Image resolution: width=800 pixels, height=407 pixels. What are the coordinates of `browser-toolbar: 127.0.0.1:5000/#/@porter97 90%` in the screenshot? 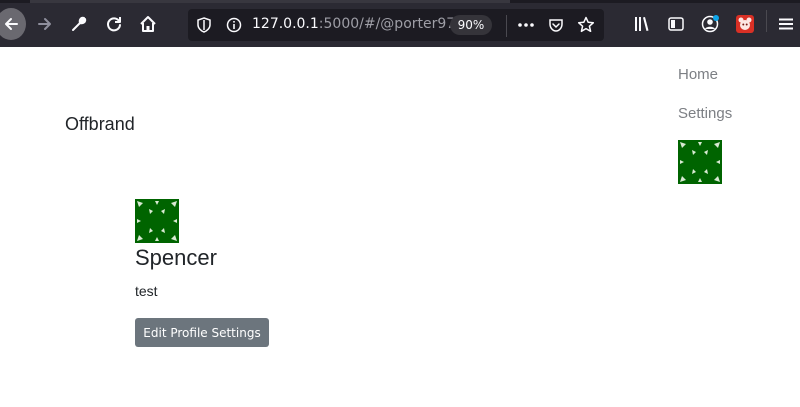 It's located at (400, 23).